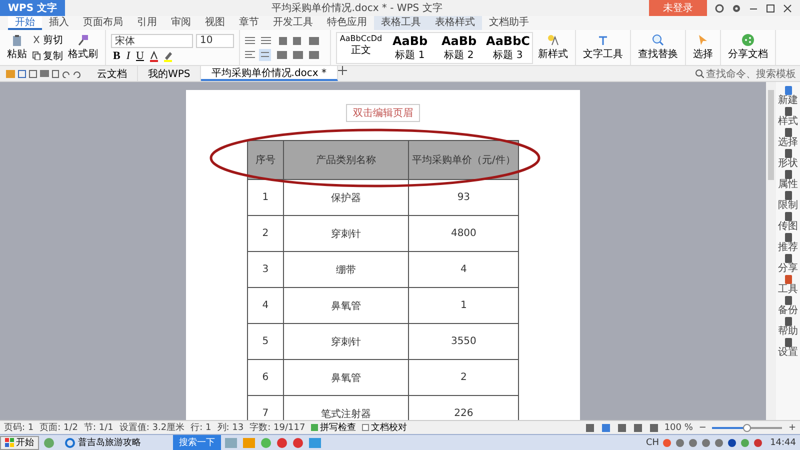  I want to click on sidebar-item: 设置, so click(788, 348).